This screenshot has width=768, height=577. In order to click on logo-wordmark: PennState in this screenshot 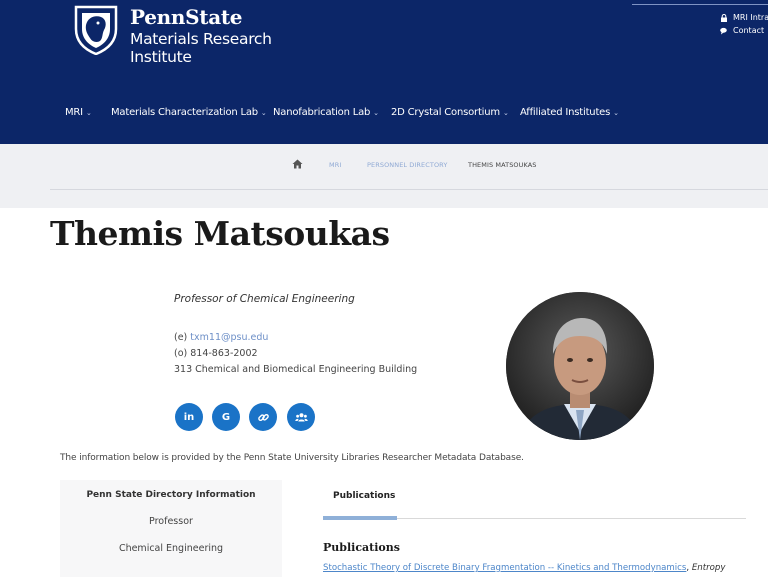, I will do `click(186, 17)`.